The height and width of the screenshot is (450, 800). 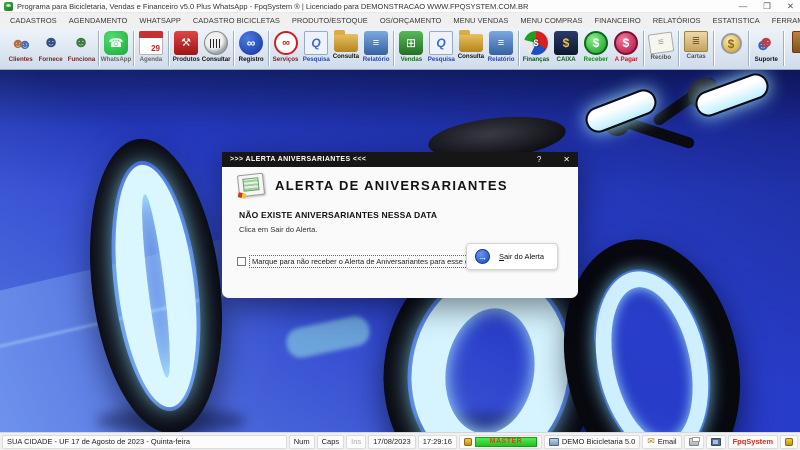 I want to click on system-name: DEMO Bicicletaria 5.0, so click(x=598, y=441).